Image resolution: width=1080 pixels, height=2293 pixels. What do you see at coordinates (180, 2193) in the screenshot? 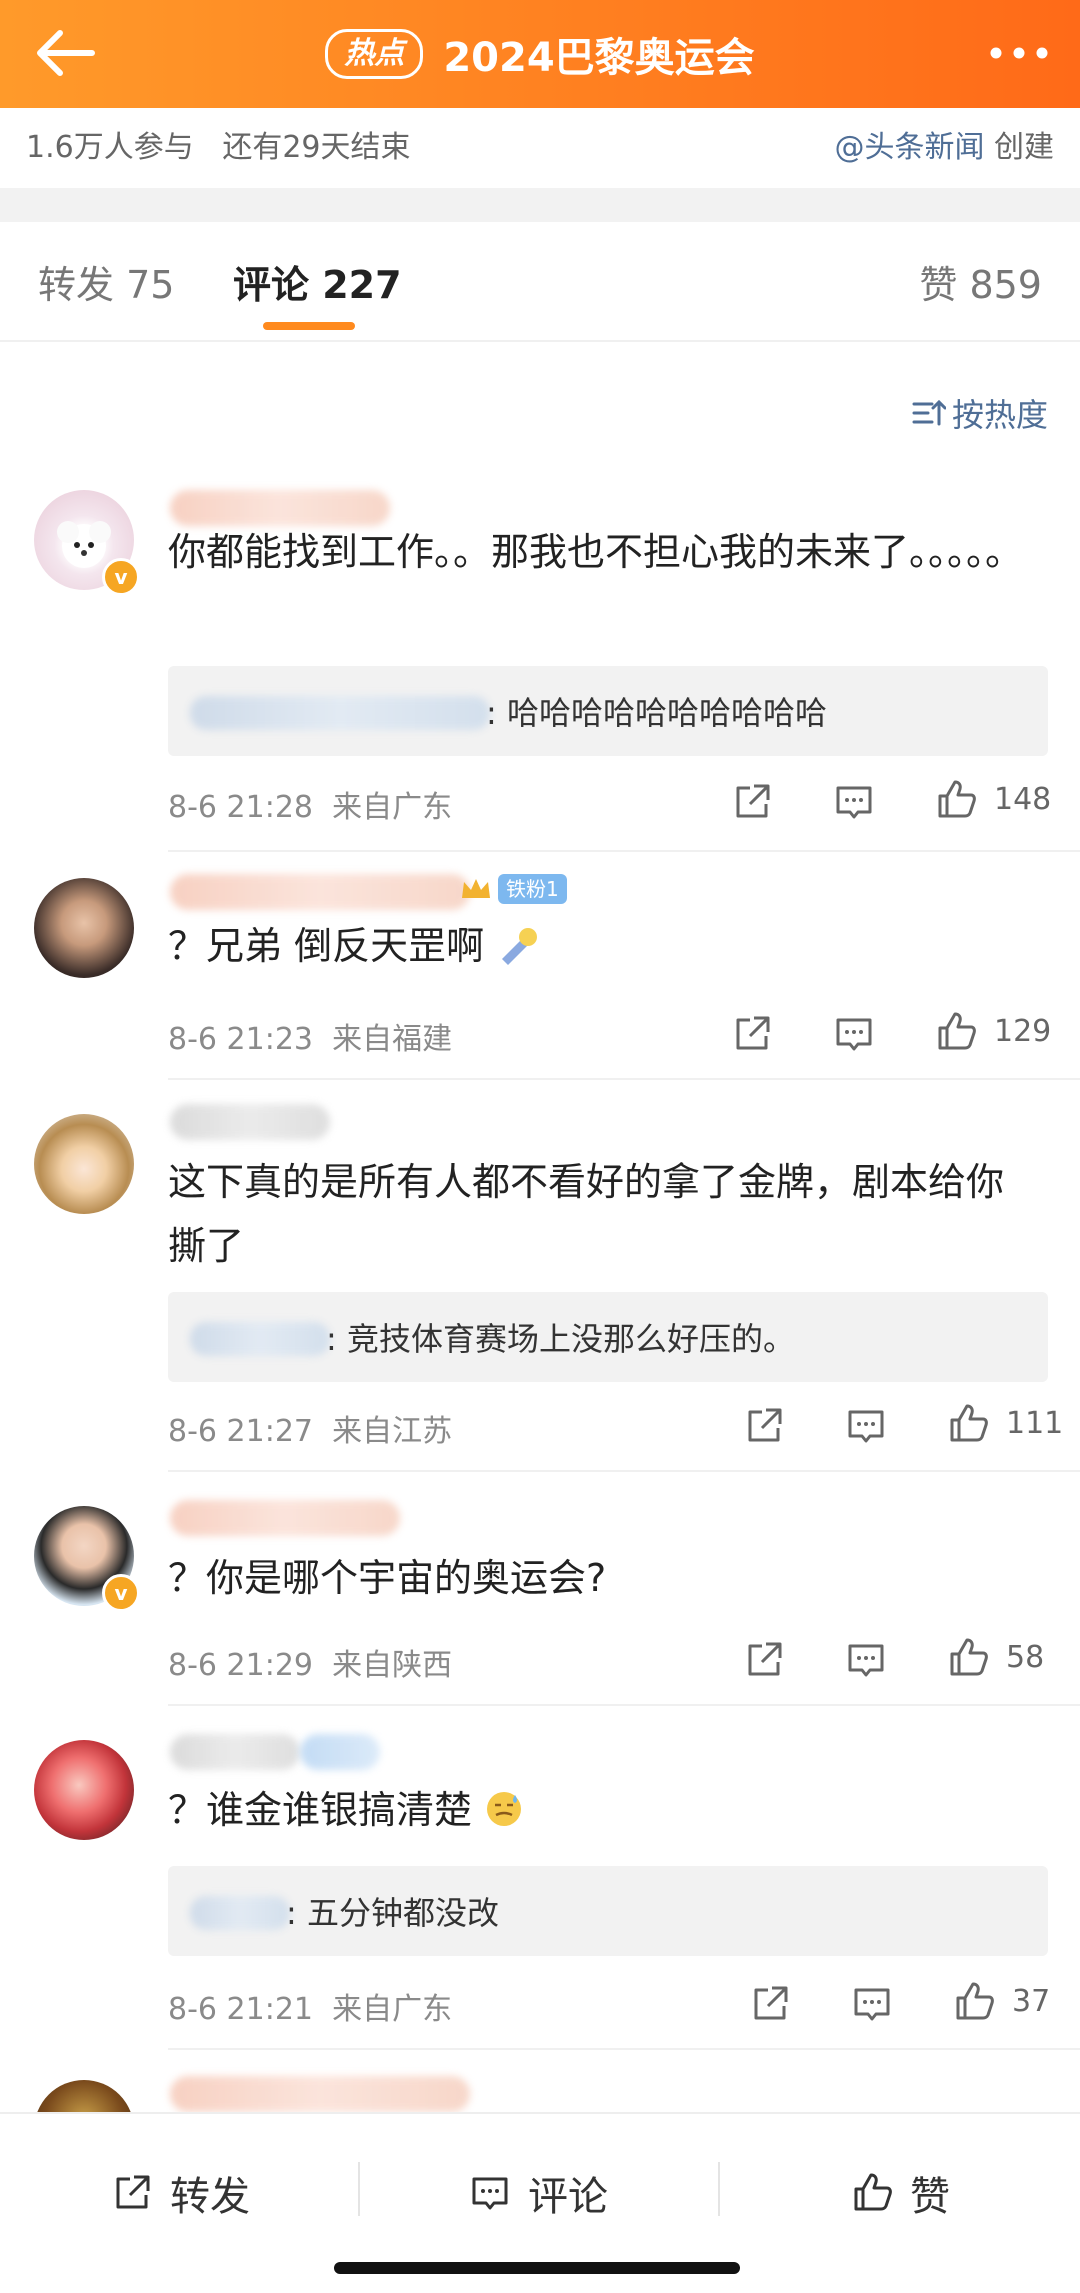
I see `repost-button: 转发` at bounding box center [180, 2193].